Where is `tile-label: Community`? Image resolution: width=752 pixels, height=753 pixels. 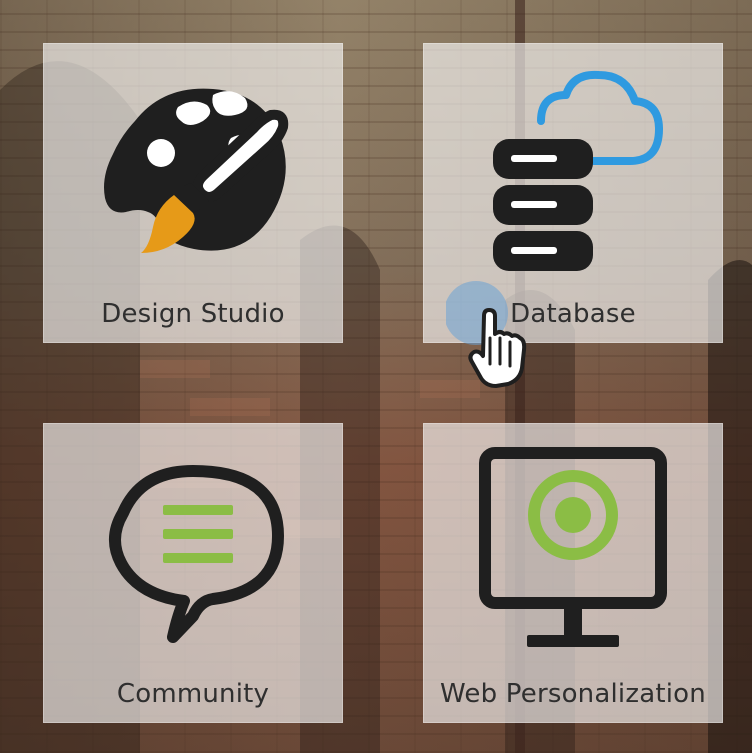
tile-label: Community is located at coordinates (193, 694).